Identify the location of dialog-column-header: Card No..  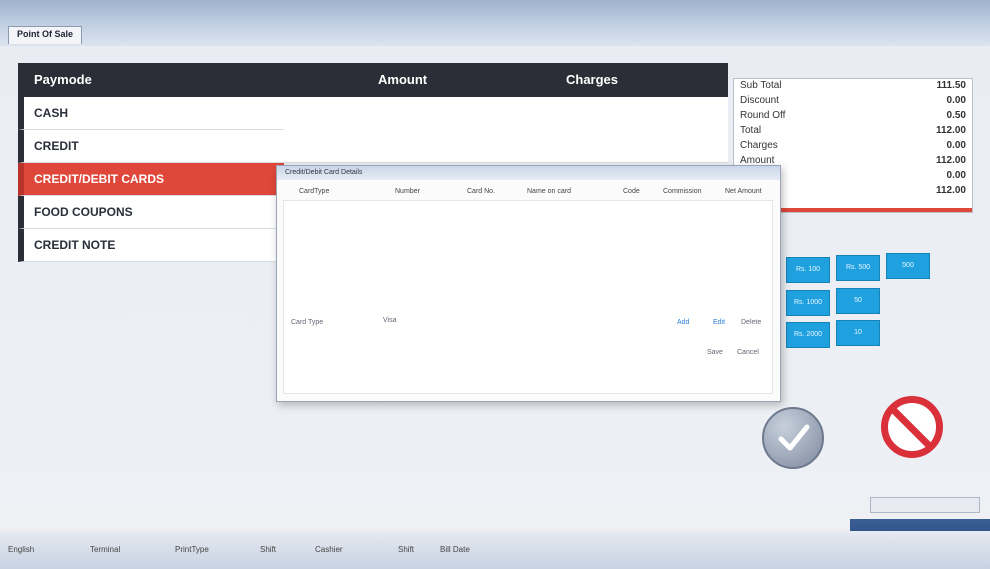
(481, 191).